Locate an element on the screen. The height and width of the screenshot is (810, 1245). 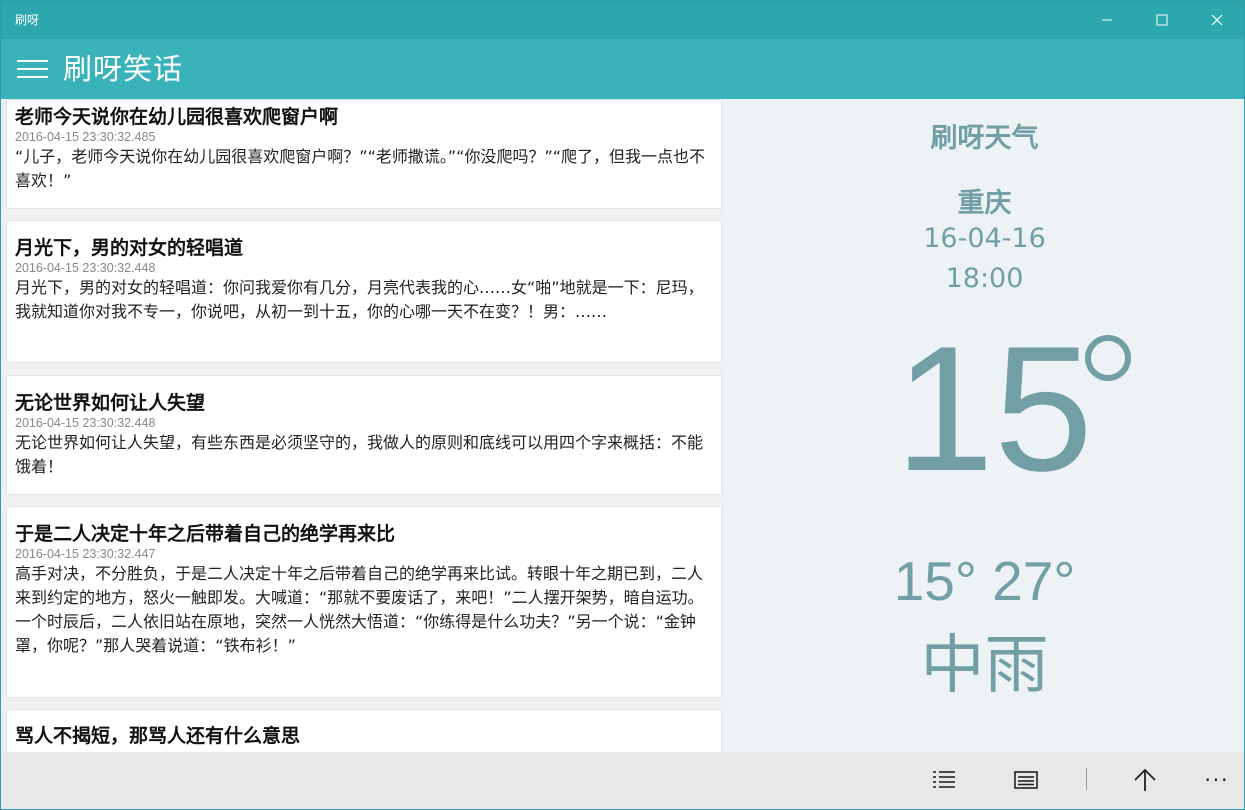
window-title: 刷呀 is located at coordinates (27, 20).